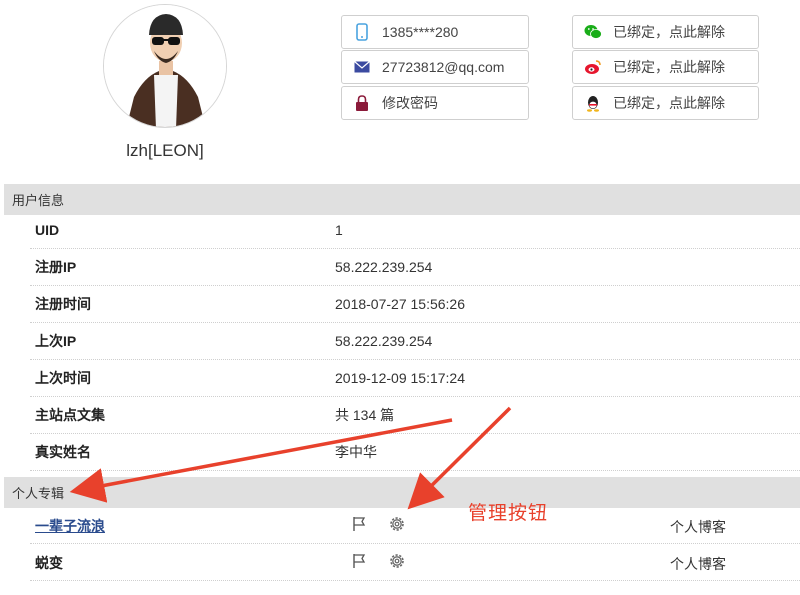 The height and width of the screenshot is (595, 800). I want to click on phone-binding-button: 1385****280, so click(435, 32).